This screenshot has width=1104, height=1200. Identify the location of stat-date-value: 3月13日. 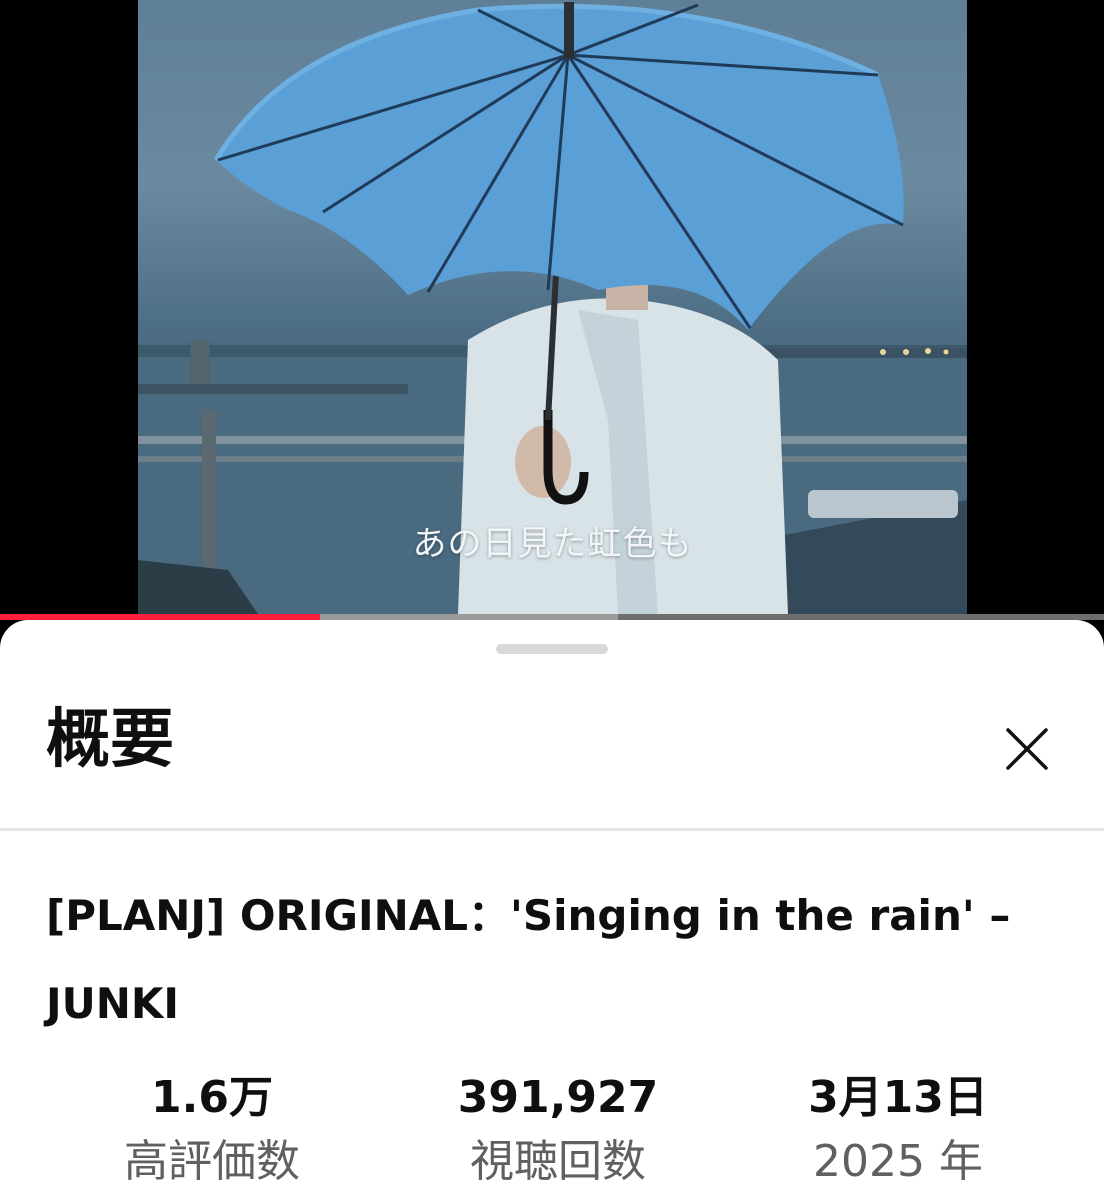
(898, 1097).